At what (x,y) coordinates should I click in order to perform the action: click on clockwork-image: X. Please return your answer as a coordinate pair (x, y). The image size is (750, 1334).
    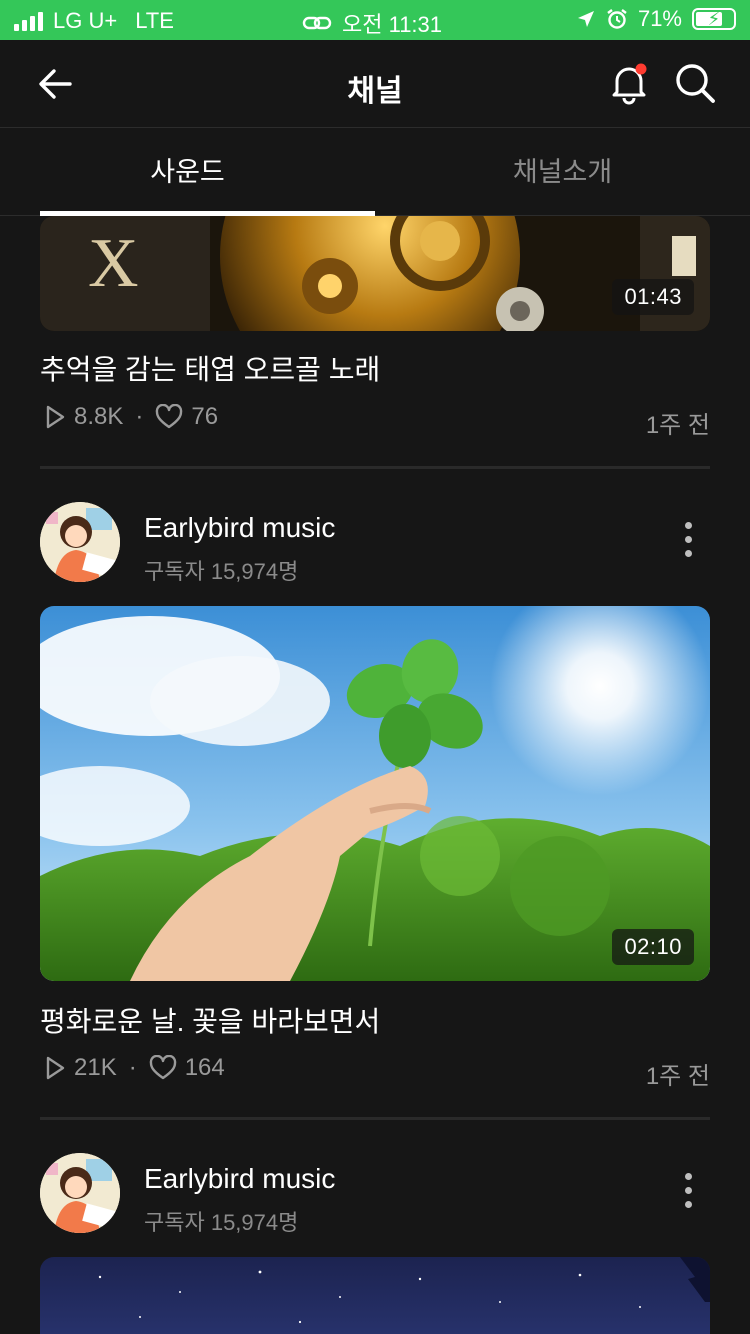
    Looking at the image, I should click on (375, 273).